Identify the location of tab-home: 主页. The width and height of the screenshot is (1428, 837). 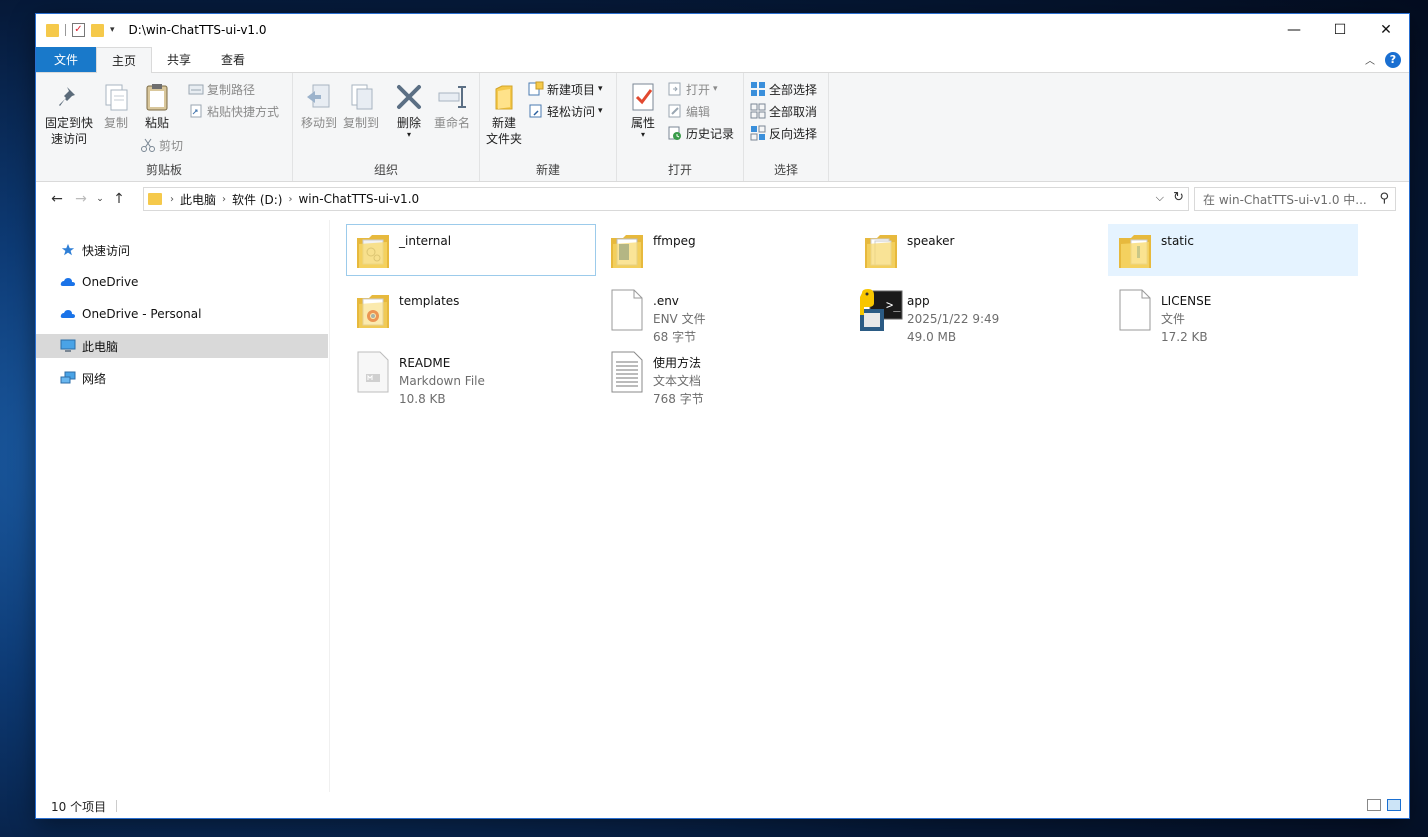
(124, 60).